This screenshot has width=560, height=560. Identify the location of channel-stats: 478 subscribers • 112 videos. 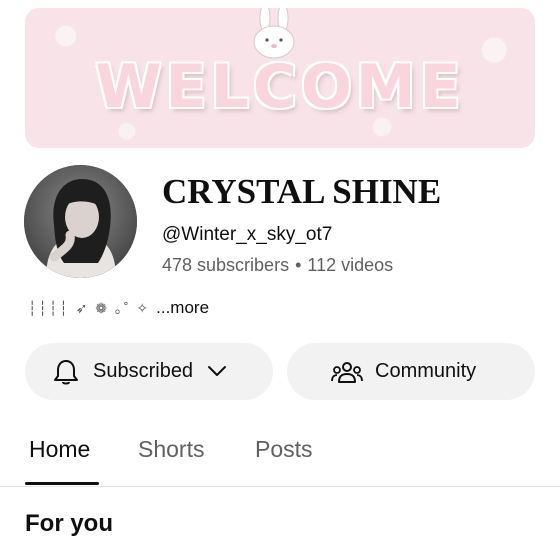
(277, 265).